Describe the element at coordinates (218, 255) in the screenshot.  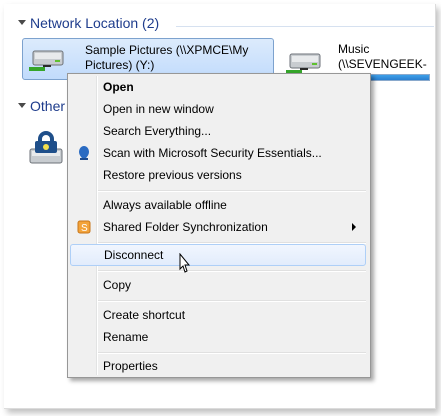
I see `menu-item-disconnect: Disconnect` at that location.